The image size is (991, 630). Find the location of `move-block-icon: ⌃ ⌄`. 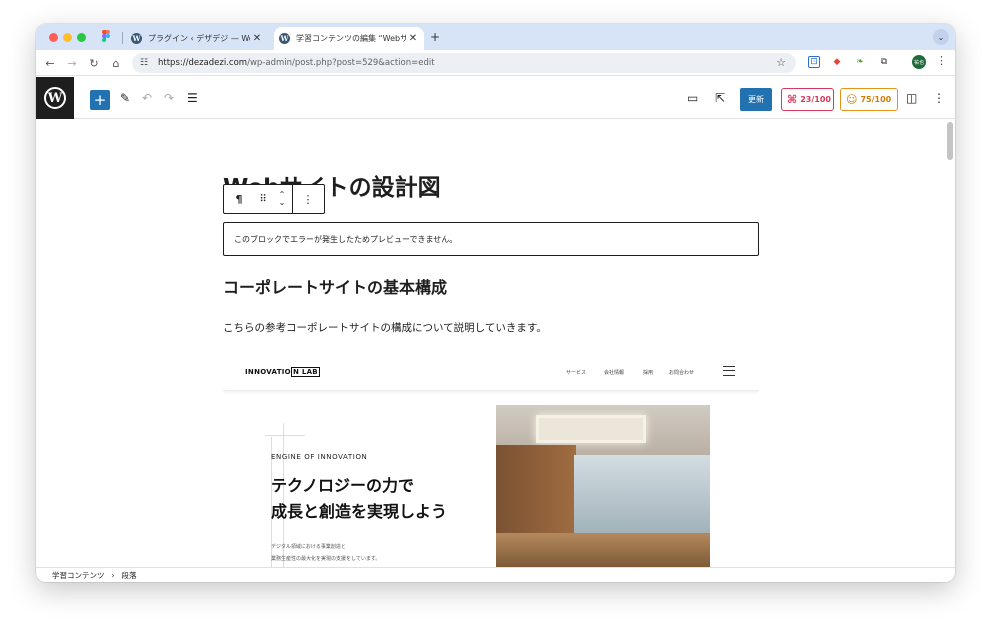

move-block-icon: ⌃ ⌄ is located at coordinates (282, 199).